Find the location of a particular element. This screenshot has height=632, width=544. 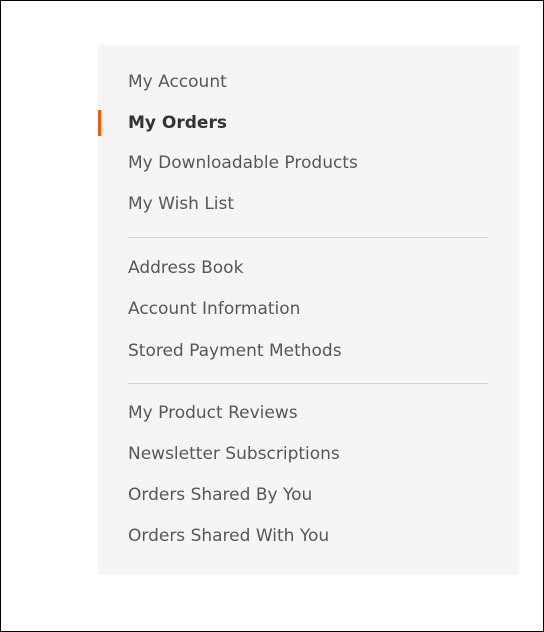

nav-item-stored-payment-methods: Stored Payment Methods is located at coordinates (308, 351).